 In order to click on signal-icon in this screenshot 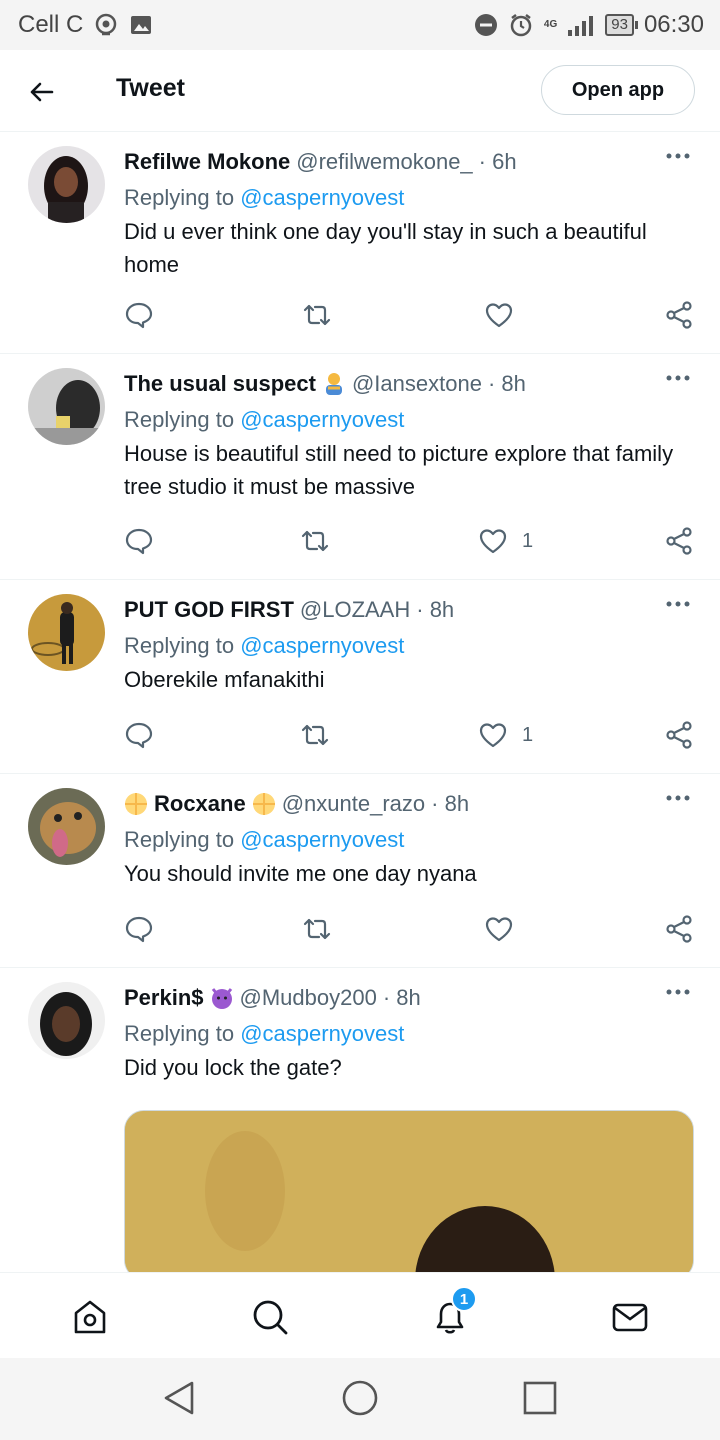, I will do `click(581, 25)`.